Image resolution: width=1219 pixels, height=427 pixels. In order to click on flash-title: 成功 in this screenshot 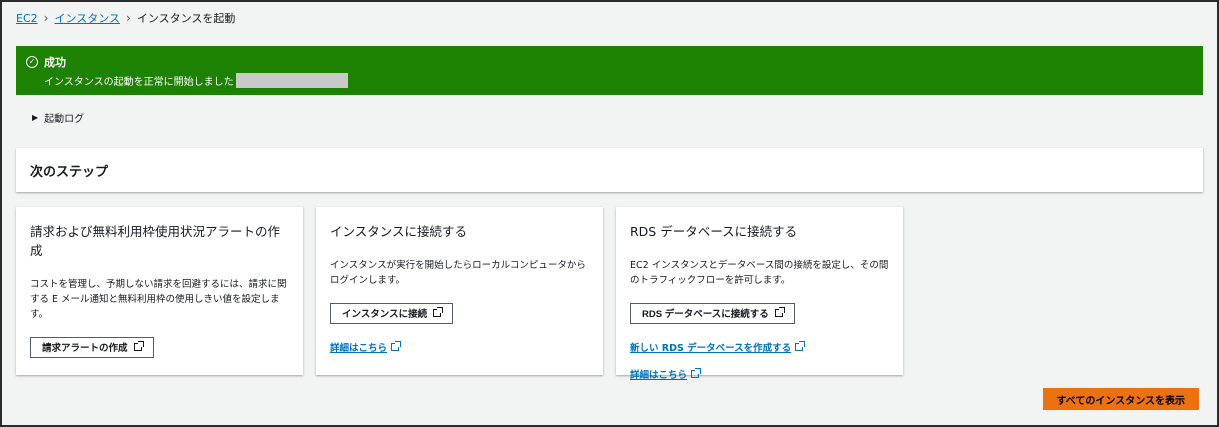, I will do `click(55, 62)`.